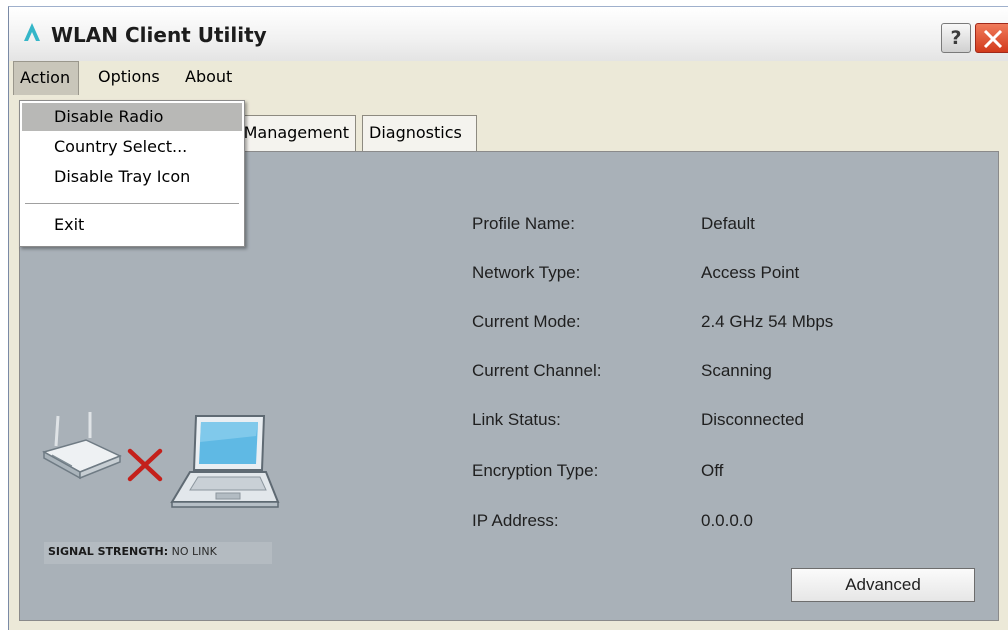 This screenshot has width=1008, height=630. What do you see at coordinates (108, 551) in the screenshot?
I see `signal-strength-label: SIGNAL STRENGTH:` at bounding box center [108, 551].